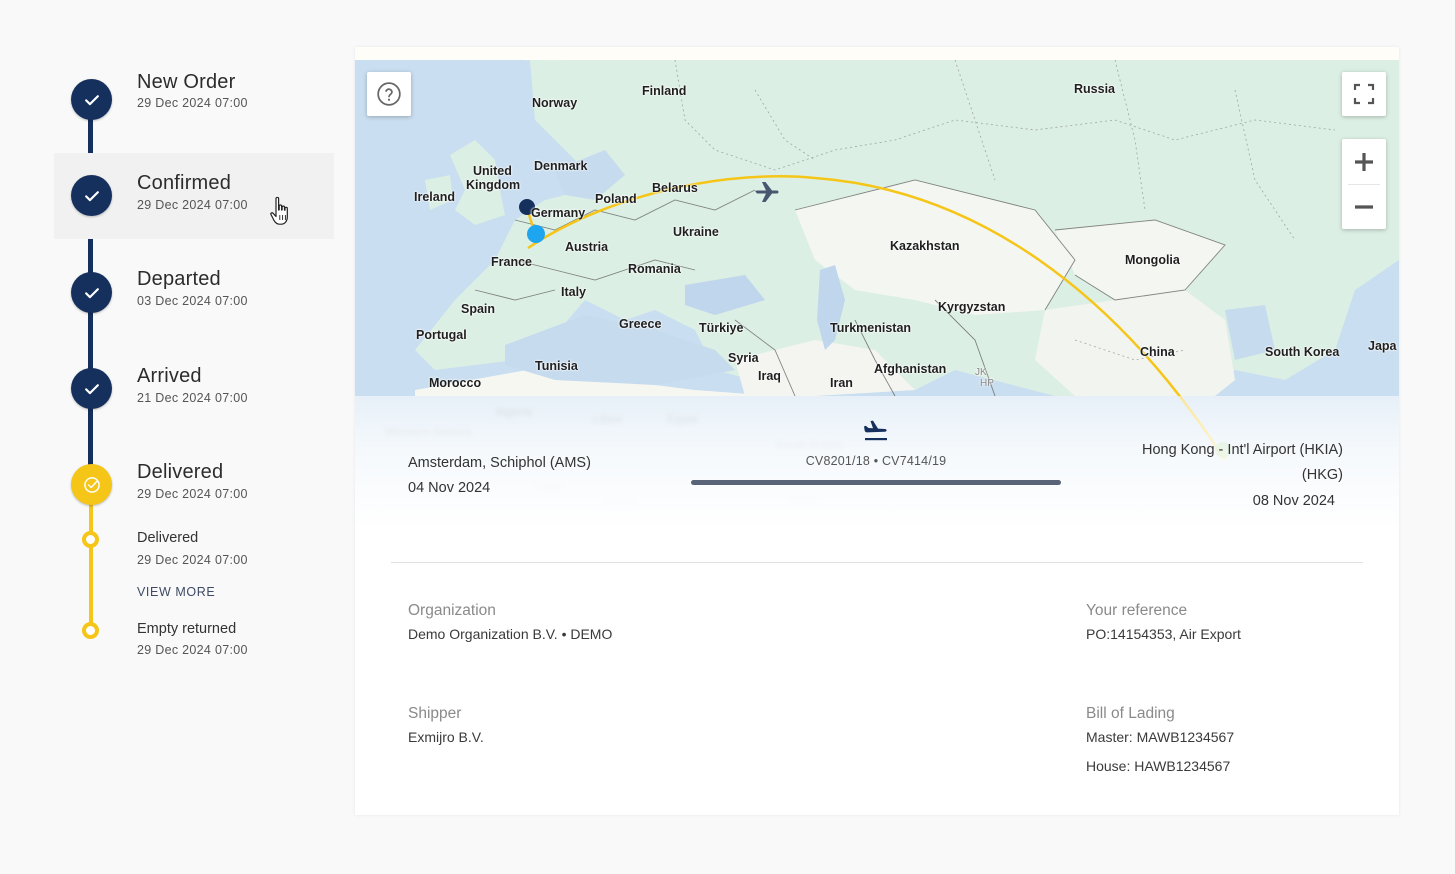 This screenshot has height=874, width=1455. I want to click on route-origin: Amsterdam, Schiphol (AMS) 04 Nov 2024, so click(499, 475).